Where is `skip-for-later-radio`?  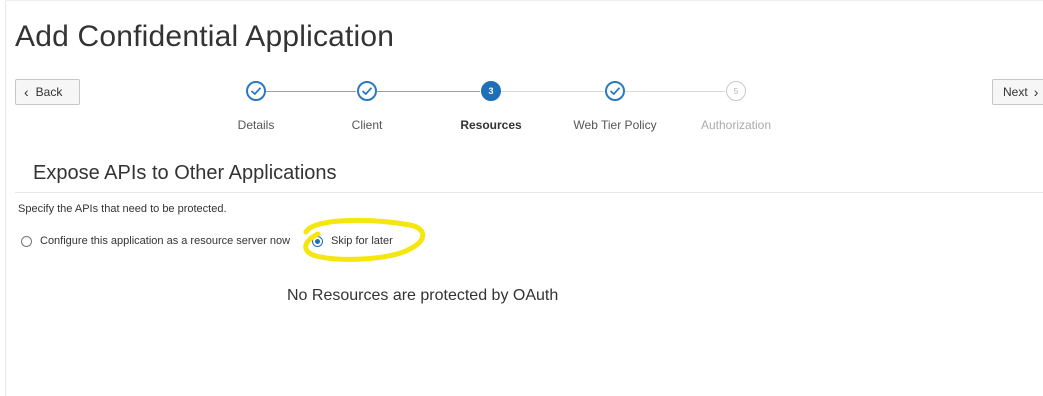
skip-for-later-radio is located at coordinates (317, 241).